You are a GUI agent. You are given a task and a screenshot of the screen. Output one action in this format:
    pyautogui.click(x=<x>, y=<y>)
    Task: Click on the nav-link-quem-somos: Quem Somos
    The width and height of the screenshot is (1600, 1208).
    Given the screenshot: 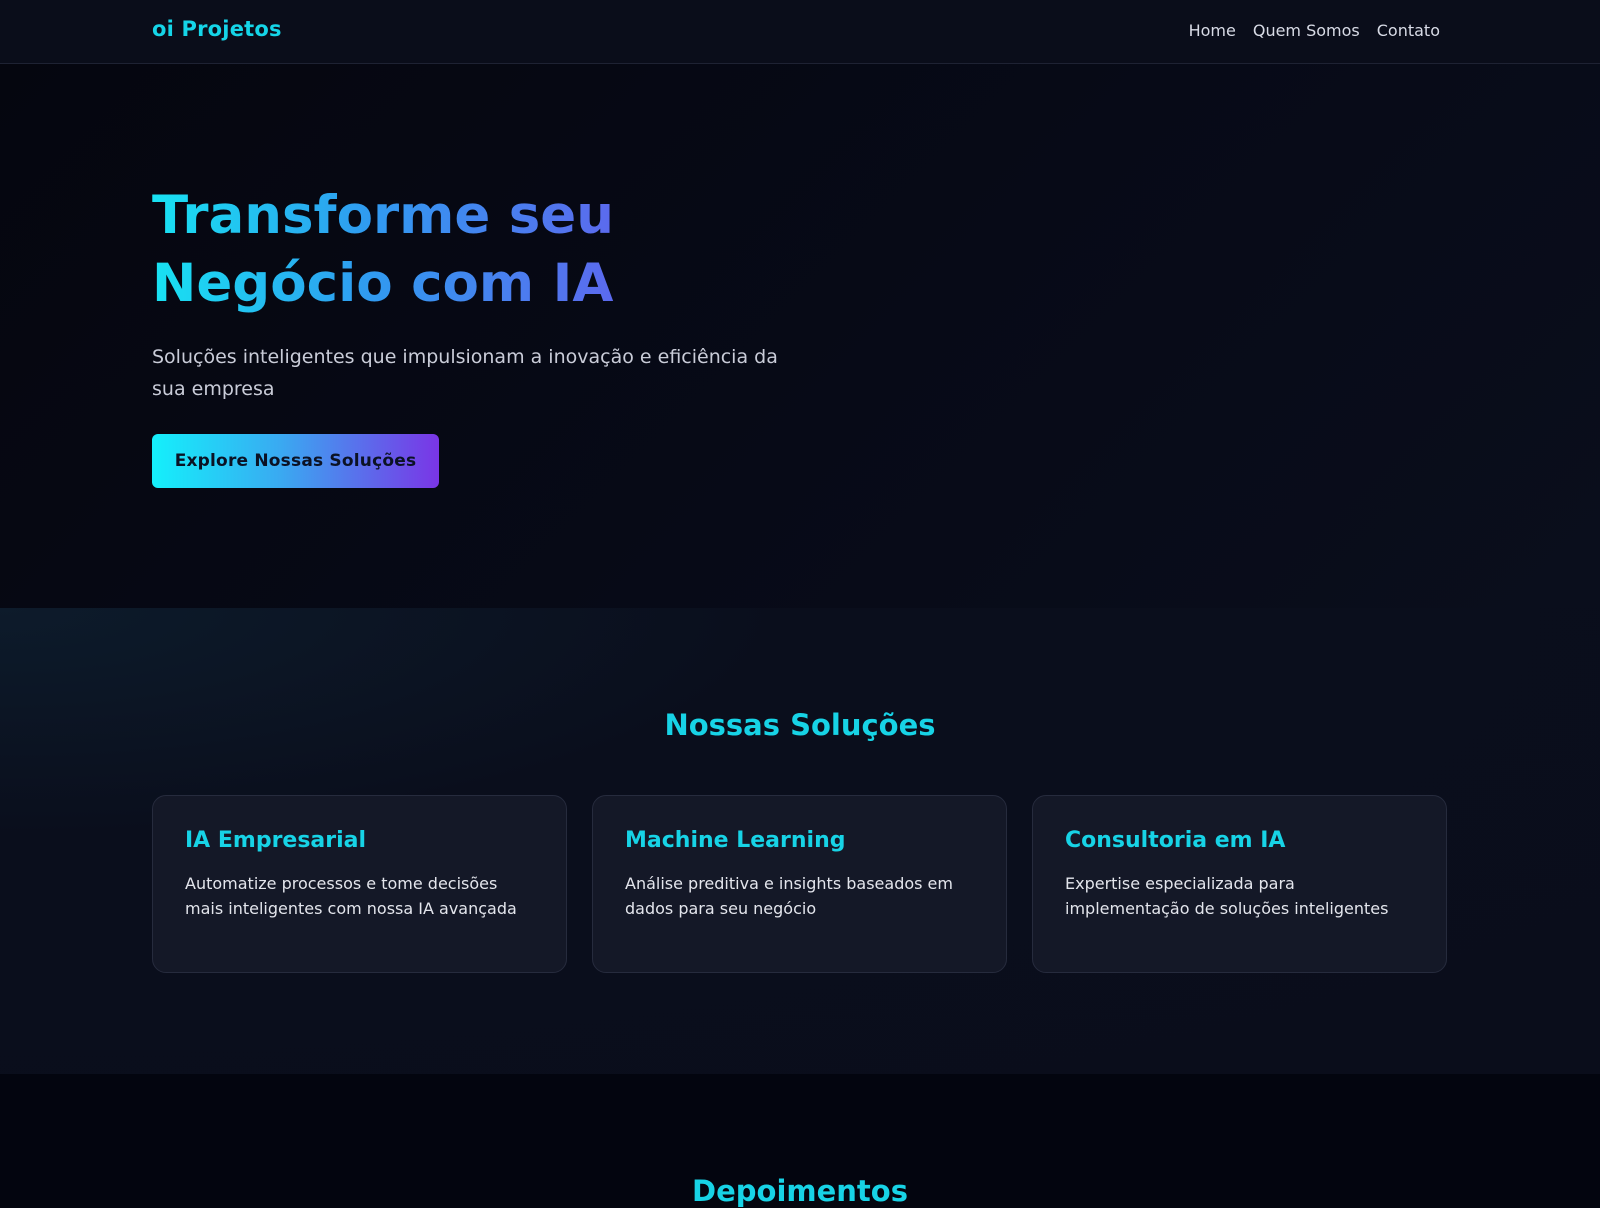 What is the action you would take?
    pyautogui.click(x=1306, y=30)
    